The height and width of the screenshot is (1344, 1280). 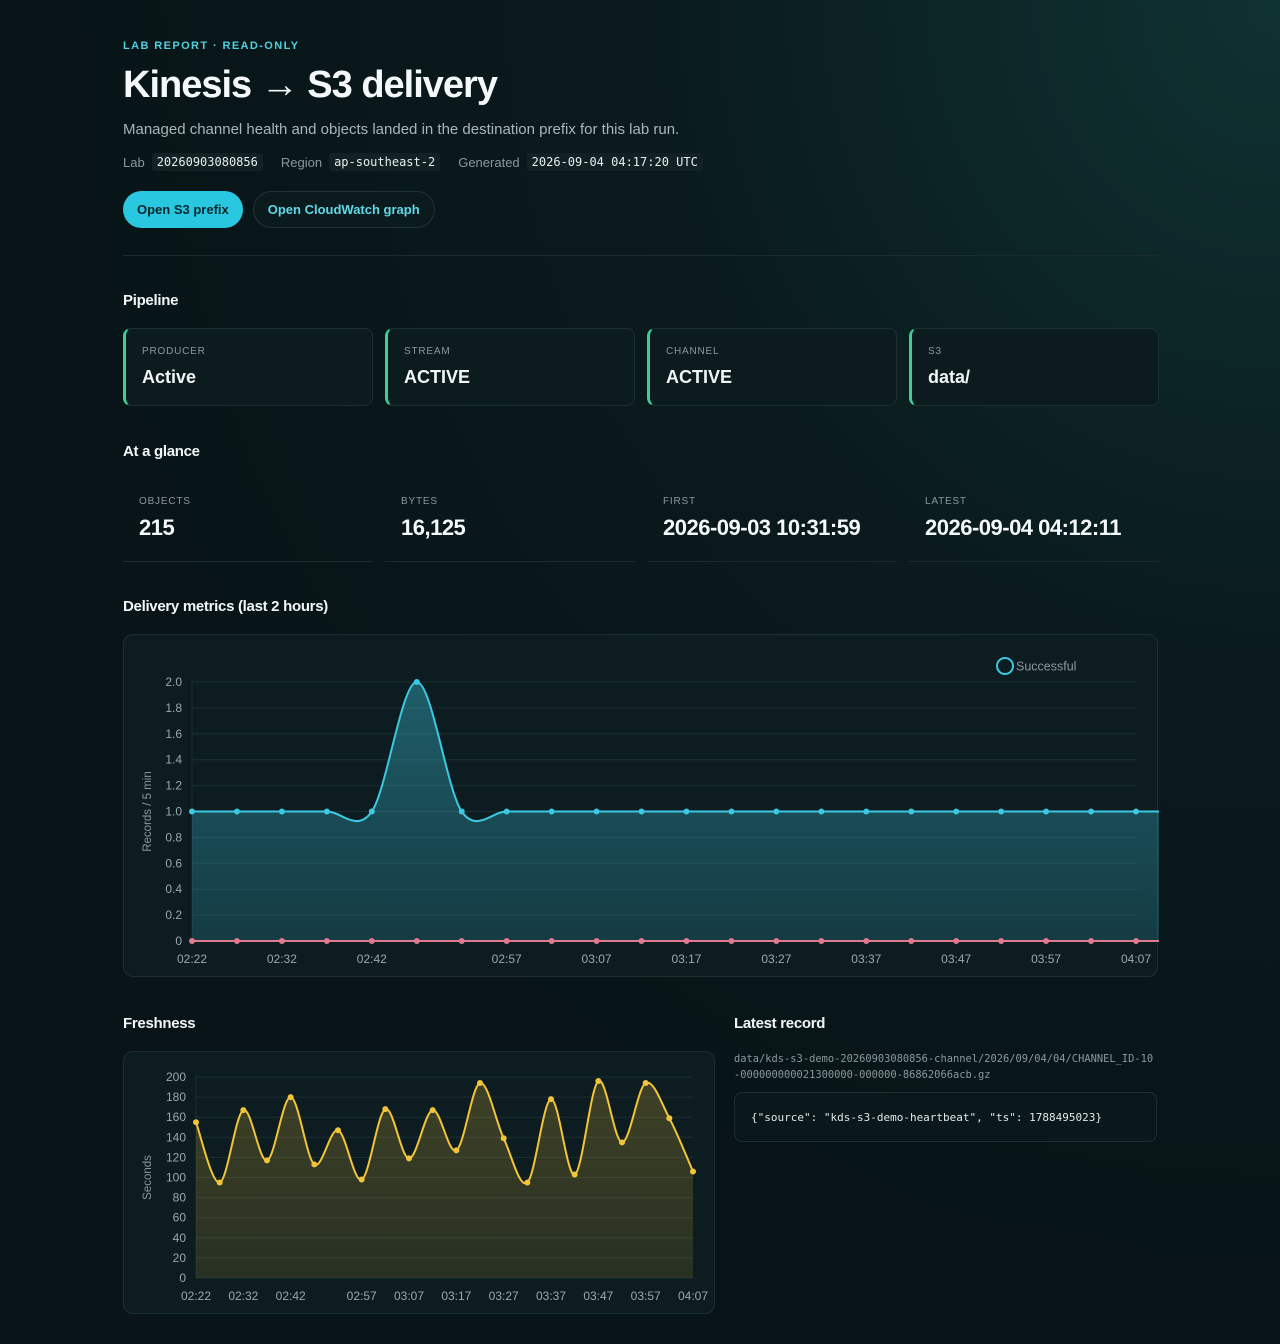 I want to click on legend-marker, so click(x=1005, y=666).